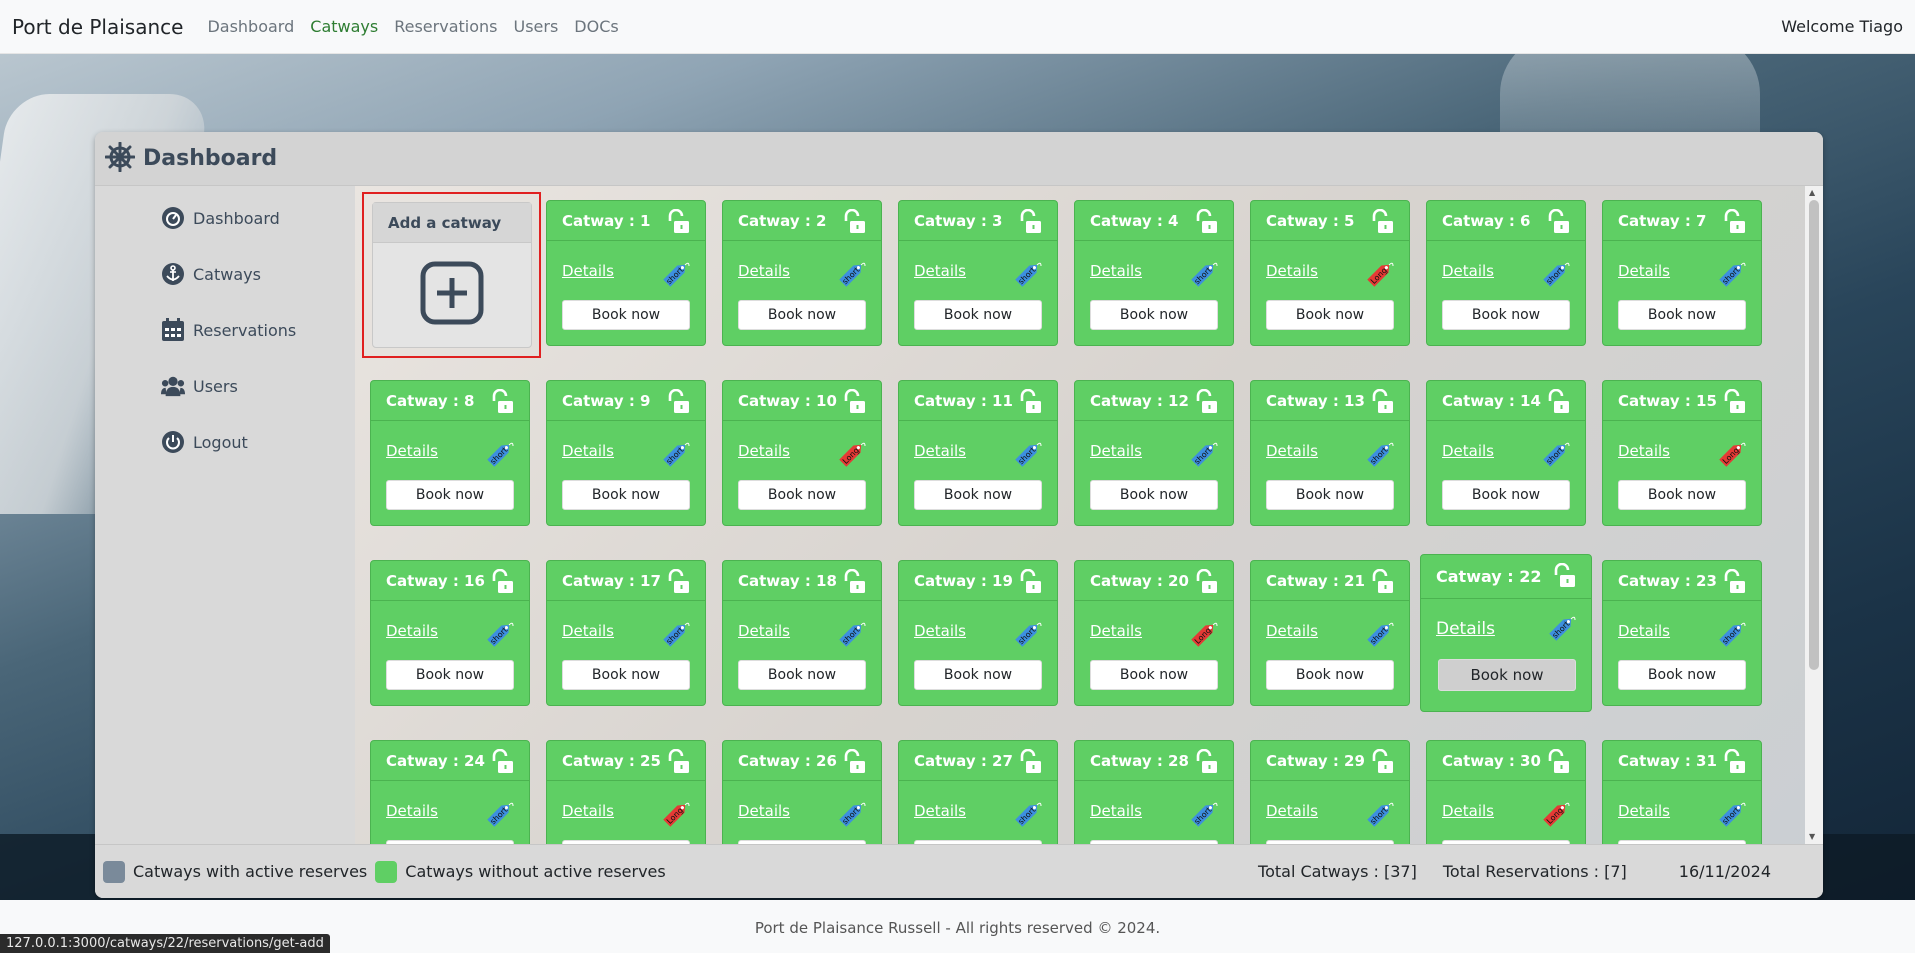 This screenshot has height=953, width=1915. Describe the element at coordinates (225, 386) in the screenshot. I see `sidebar-item-users: Users` at that location.